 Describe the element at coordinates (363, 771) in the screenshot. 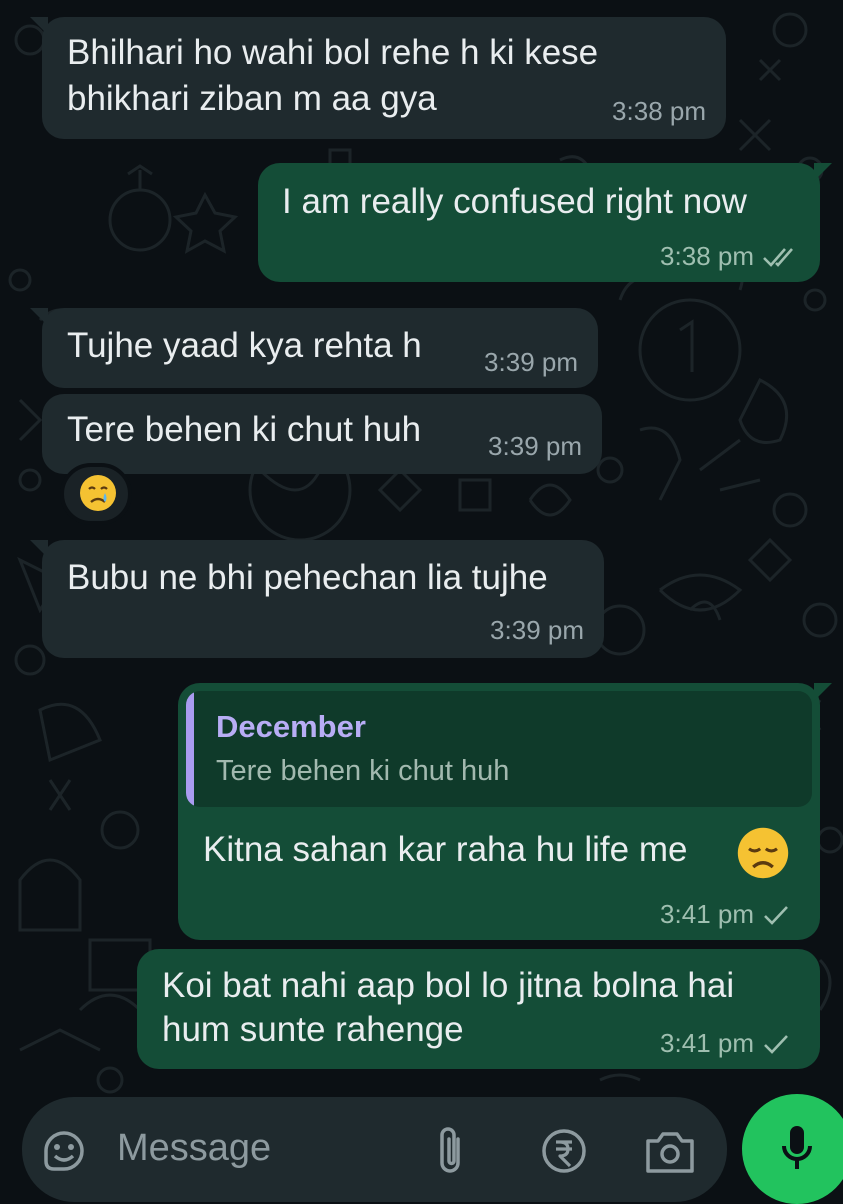

I see `quoted-text: Tere behen ki chut huh` at that location.